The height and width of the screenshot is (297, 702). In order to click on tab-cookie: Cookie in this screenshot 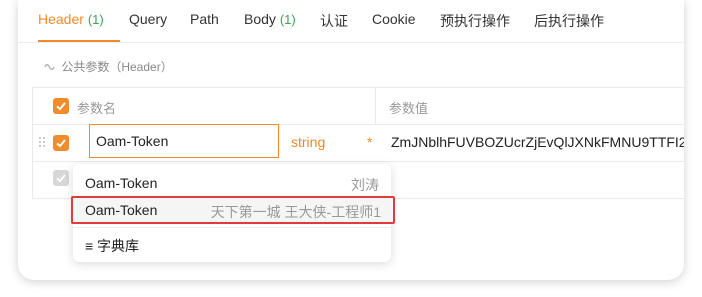, I will do `click(394, 19)`.